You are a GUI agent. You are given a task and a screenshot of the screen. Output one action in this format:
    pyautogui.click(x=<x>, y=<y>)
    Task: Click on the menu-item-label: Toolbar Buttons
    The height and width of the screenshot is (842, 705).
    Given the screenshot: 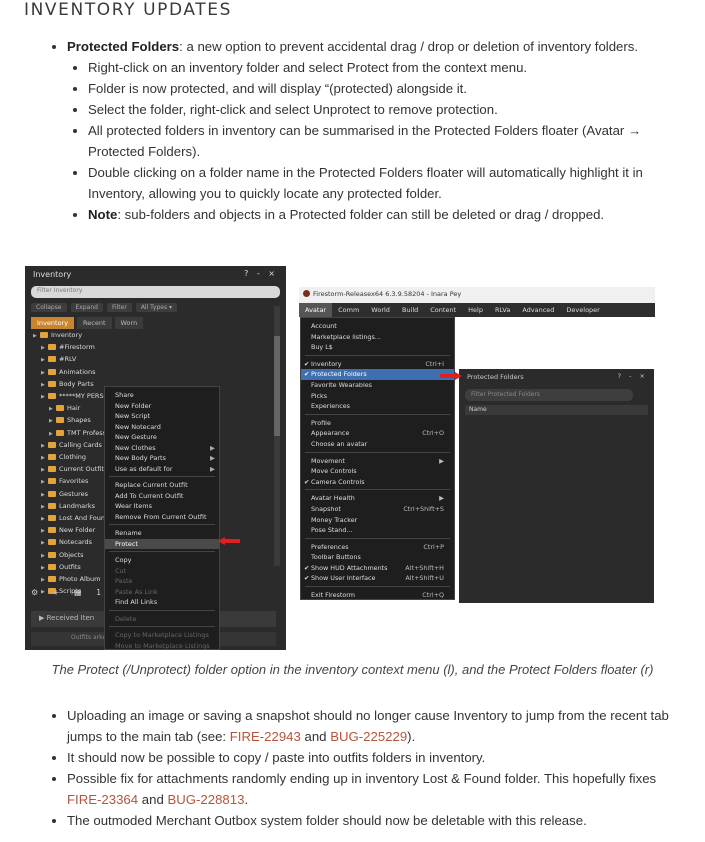 What is the action you would take?
    pyautogui.click(x=336, y=557)
    